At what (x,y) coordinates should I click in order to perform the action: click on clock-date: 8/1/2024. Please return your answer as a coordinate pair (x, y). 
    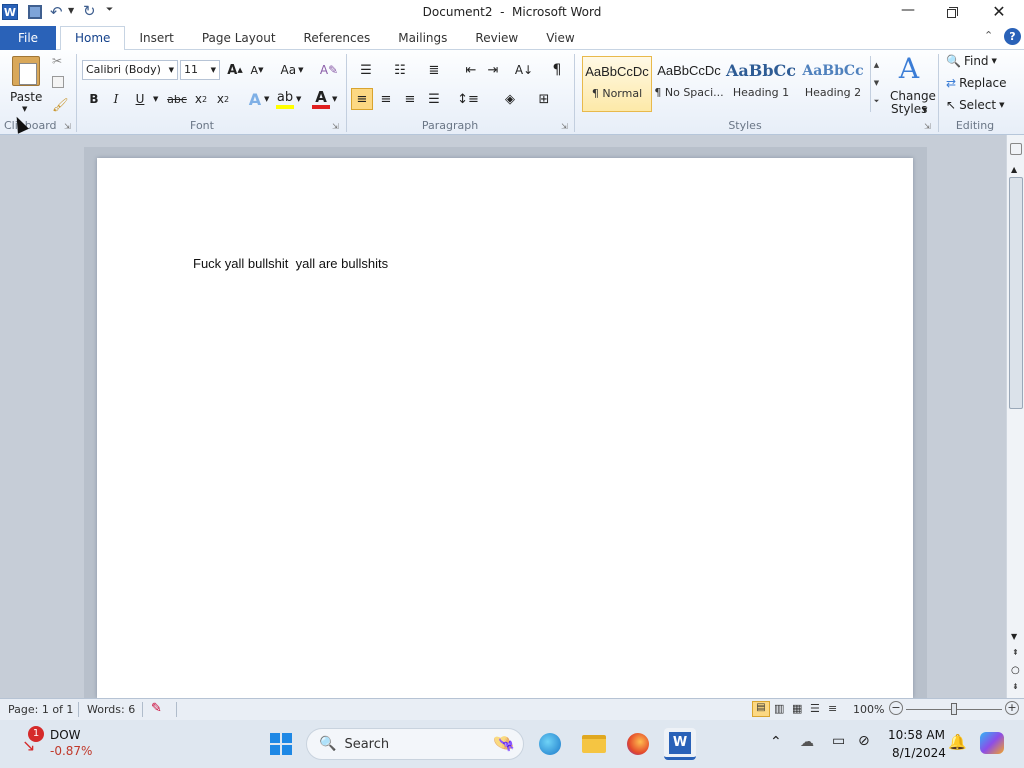
    Looking at the image, I should click on (919, 753).